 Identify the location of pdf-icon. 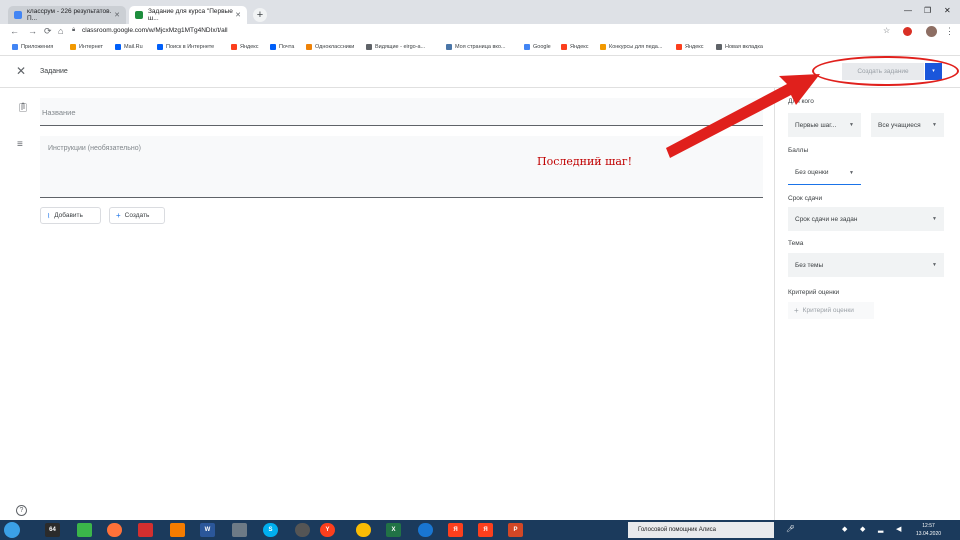
(145, 530).